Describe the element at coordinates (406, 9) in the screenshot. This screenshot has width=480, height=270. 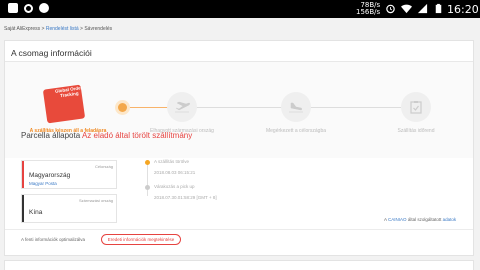
I see `wifi-icon` at that location.